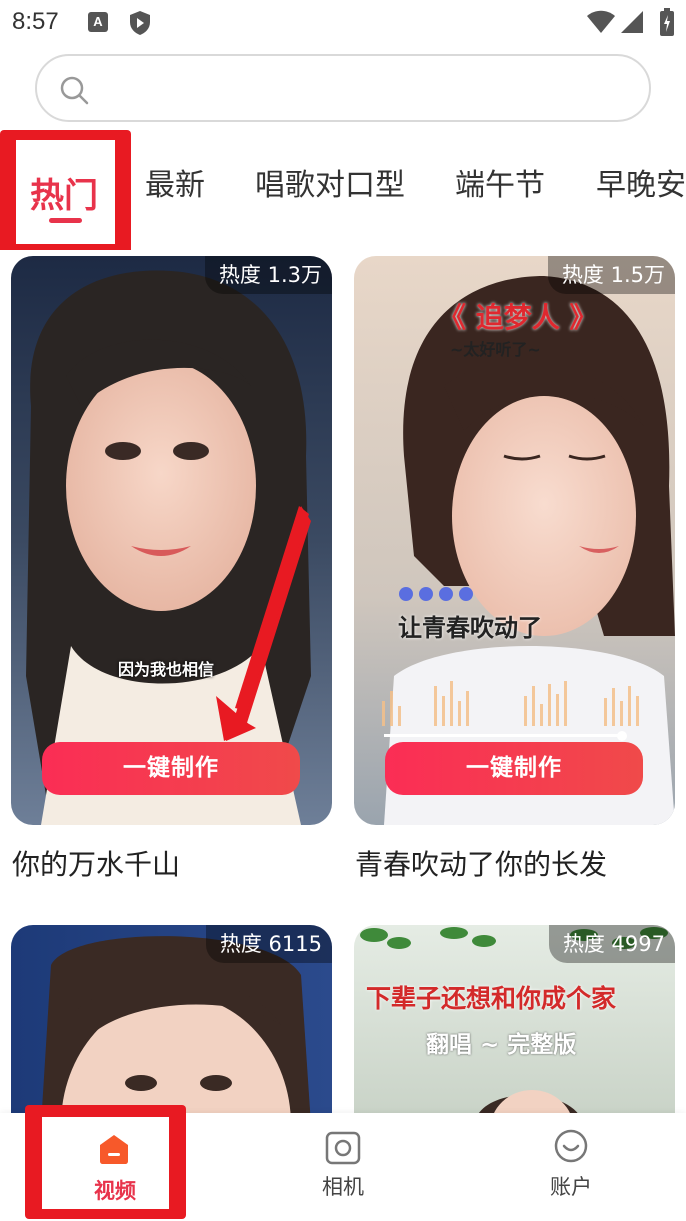 The height and width of the screenshot is (1221, 686). I want to click on tab-latest: 最新, so click(175, 182).